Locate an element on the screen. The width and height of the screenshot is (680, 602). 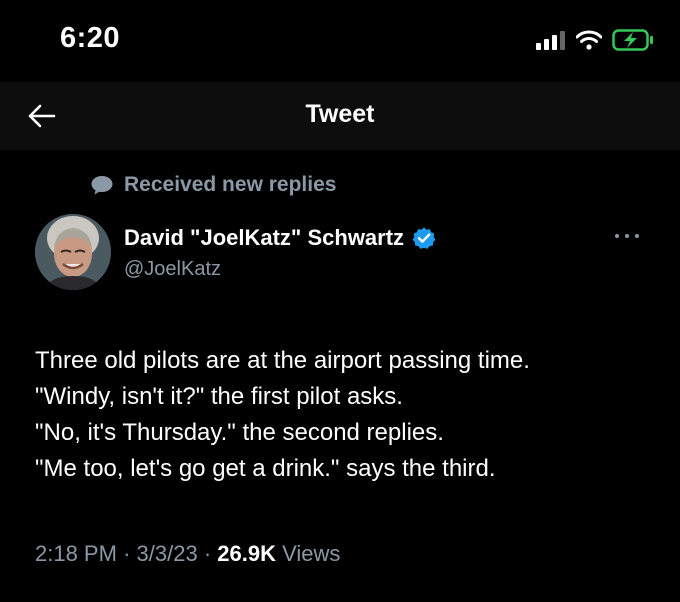
status-bar: 6:20 is located at coordinates (340, 41).